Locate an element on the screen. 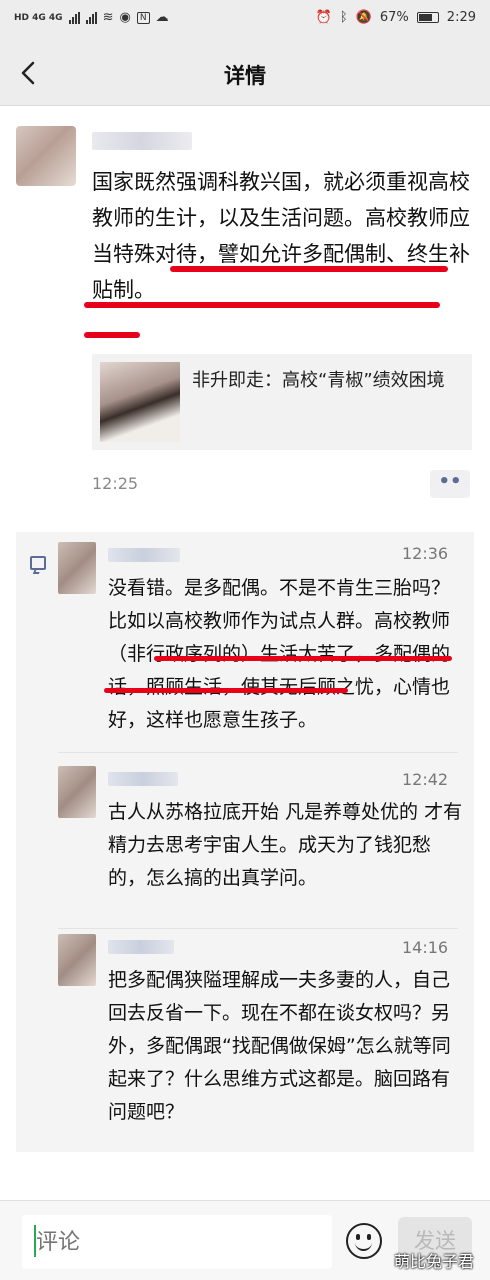  text-caret is located at coordinates (35, 1241).